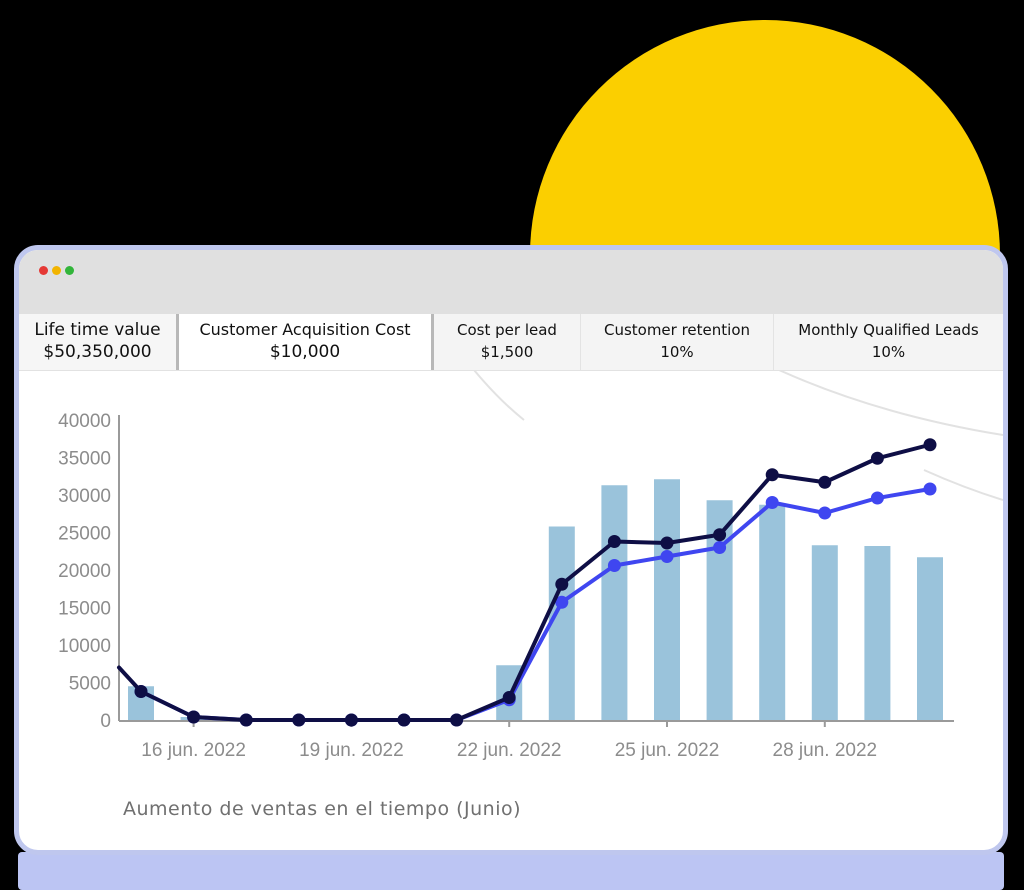 Image resolution: width=1024 pixels, height=890 pixels. Describe the element at coordinates (97, 330) in the screenshot. I see `kpi-label: Life time value` at that location.